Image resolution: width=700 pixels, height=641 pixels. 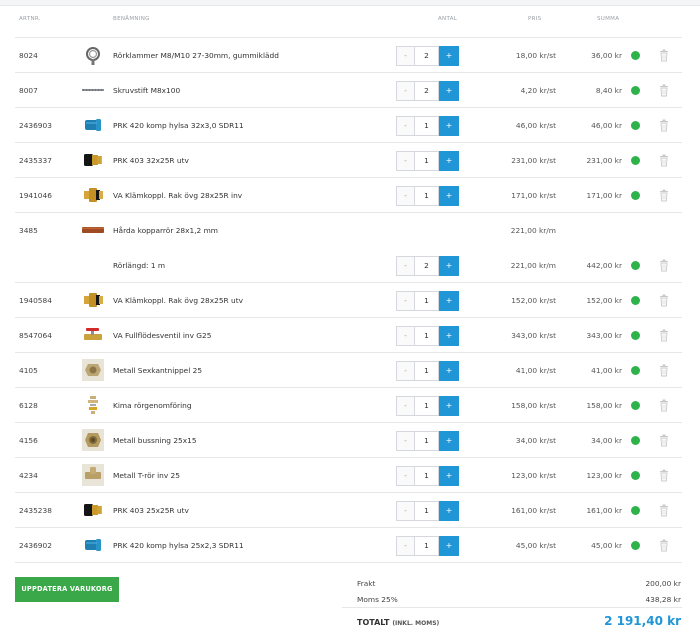 I want to click on product-name: VA Fullflödesventil inv G25, so click(x=162, y=335).